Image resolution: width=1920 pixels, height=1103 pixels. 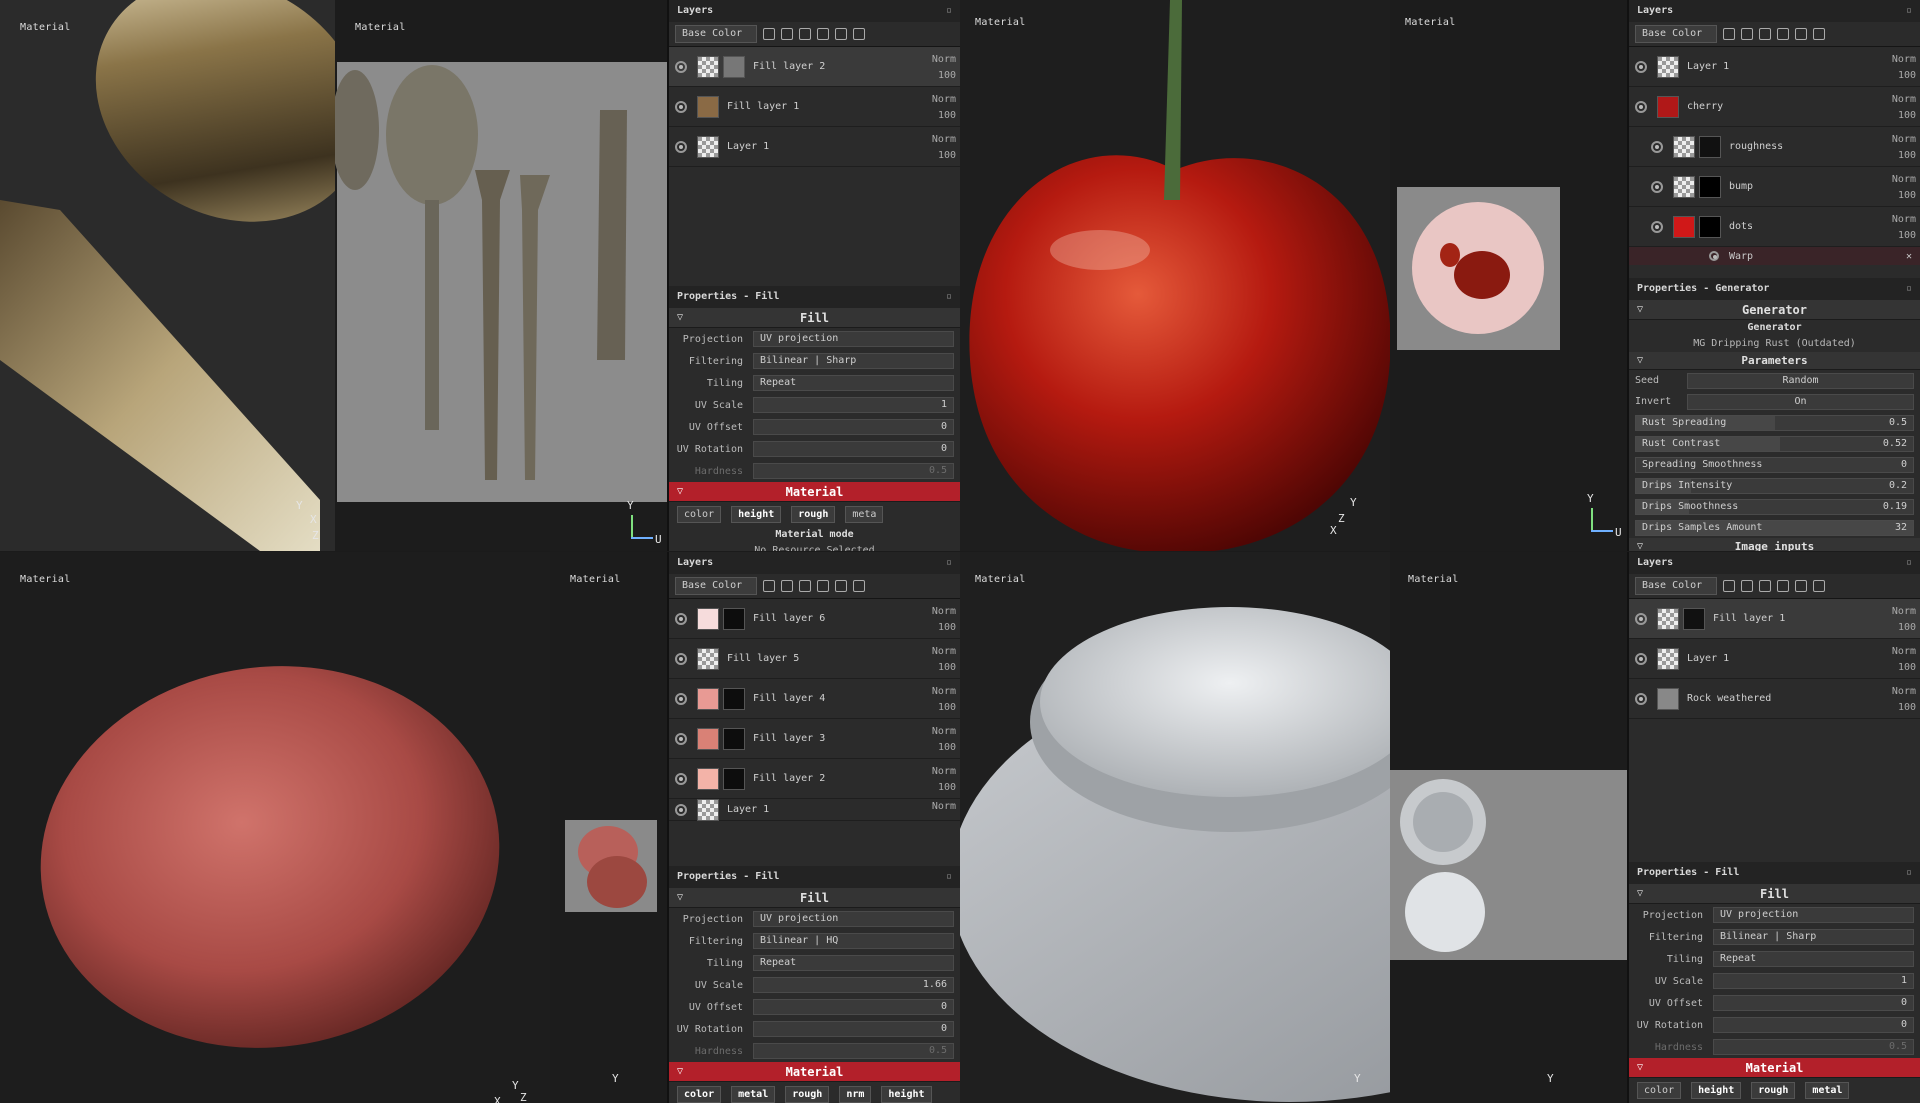 I want to click on tiling-select: Repeat, so click(x=853, y=963).